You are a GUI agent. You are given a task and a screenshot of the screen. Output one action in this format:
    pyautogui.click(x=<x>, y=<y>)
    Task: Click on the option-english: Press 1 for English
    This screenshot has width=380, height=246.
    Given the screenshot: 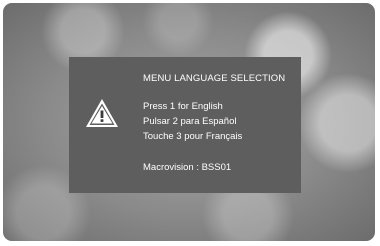 What is the action you would take?
    pyautogui.click(x=183, y=106)
    